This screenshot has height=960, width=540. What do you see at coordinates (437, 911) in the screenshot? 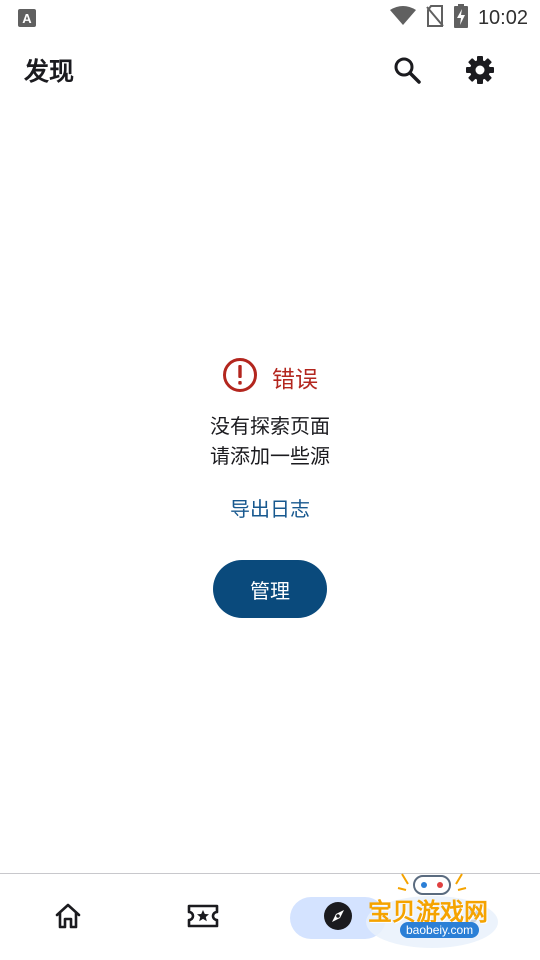
I see `watermark: 宝贝游戏网 baobeiy.com` at bounding box center [437, 911].